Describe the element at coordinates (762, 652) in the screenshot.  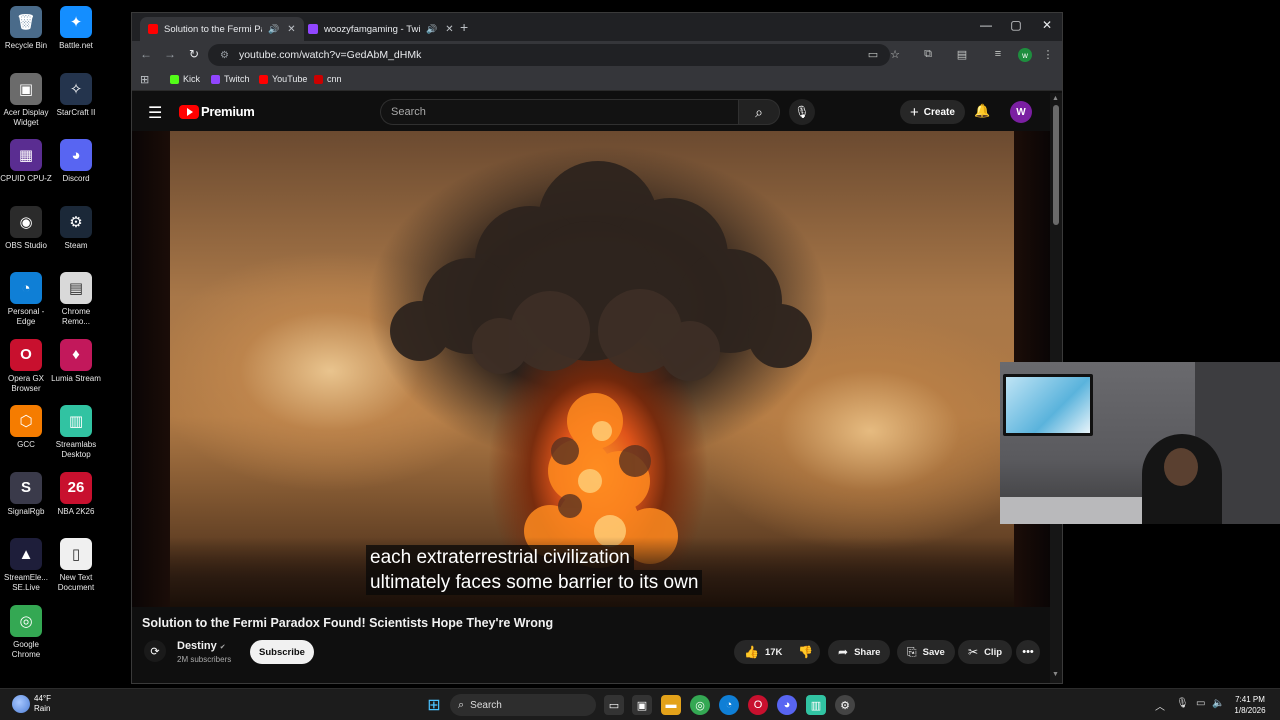
I see `like-button: 👍 17K` at that location.